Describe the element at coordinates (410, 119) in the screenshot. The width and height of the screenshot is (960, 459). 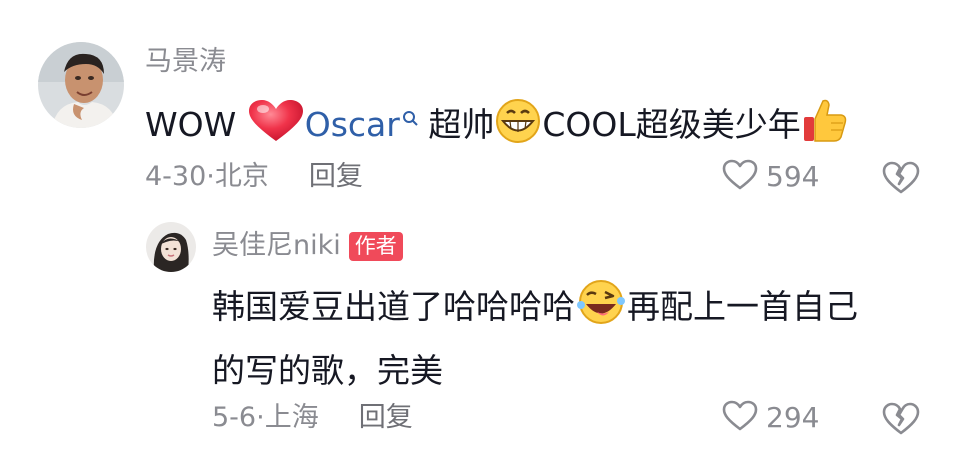
I see `search-icon` at that location.